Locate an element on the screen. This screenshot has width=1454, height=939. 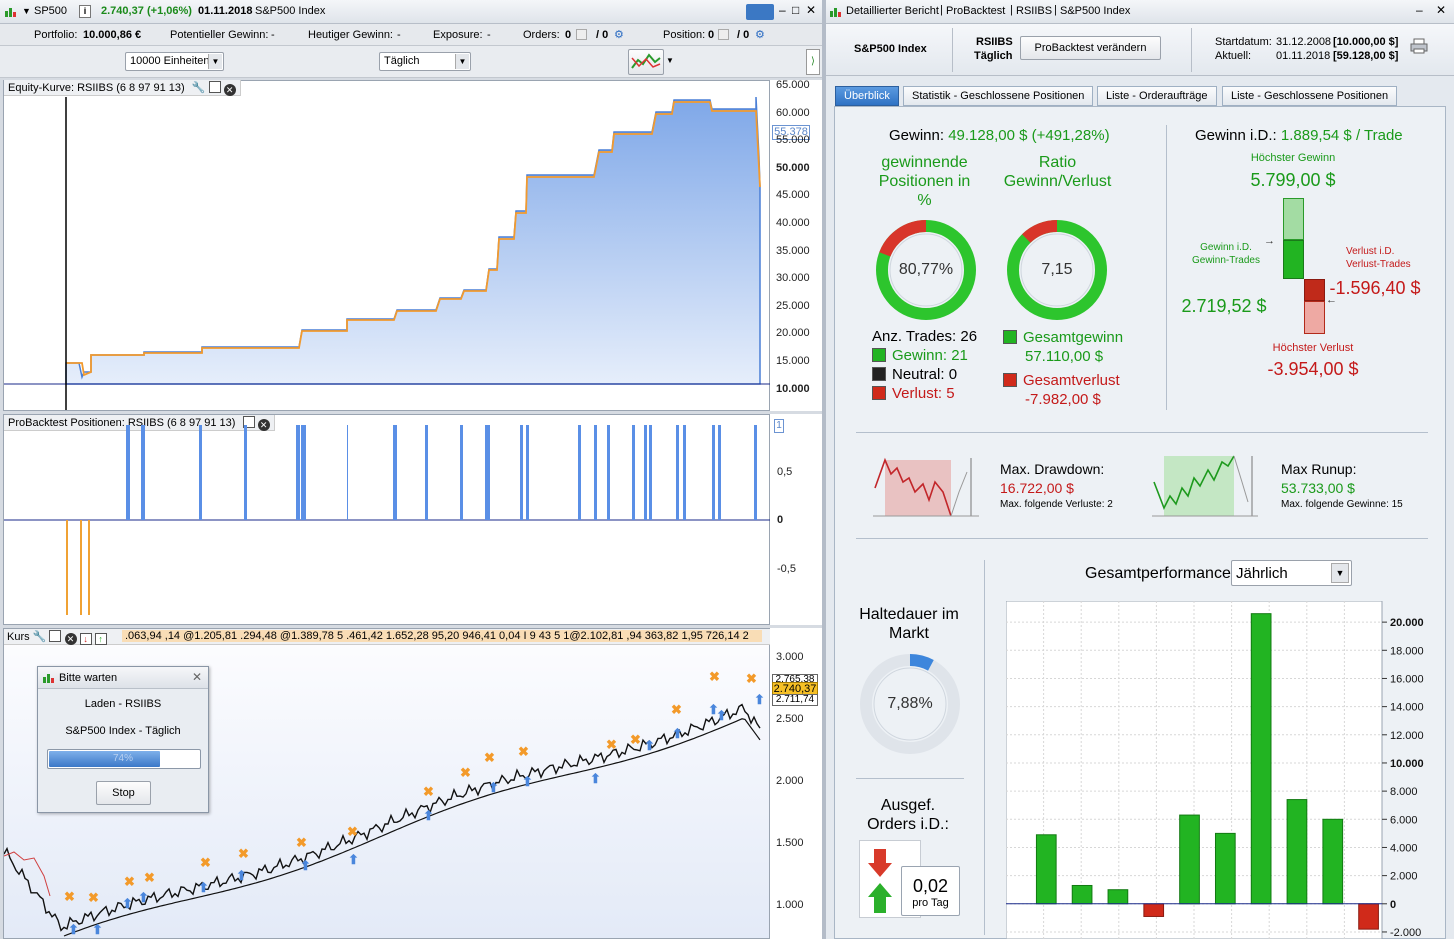
progress-bar: 74% is located at coordinates (124, 759).